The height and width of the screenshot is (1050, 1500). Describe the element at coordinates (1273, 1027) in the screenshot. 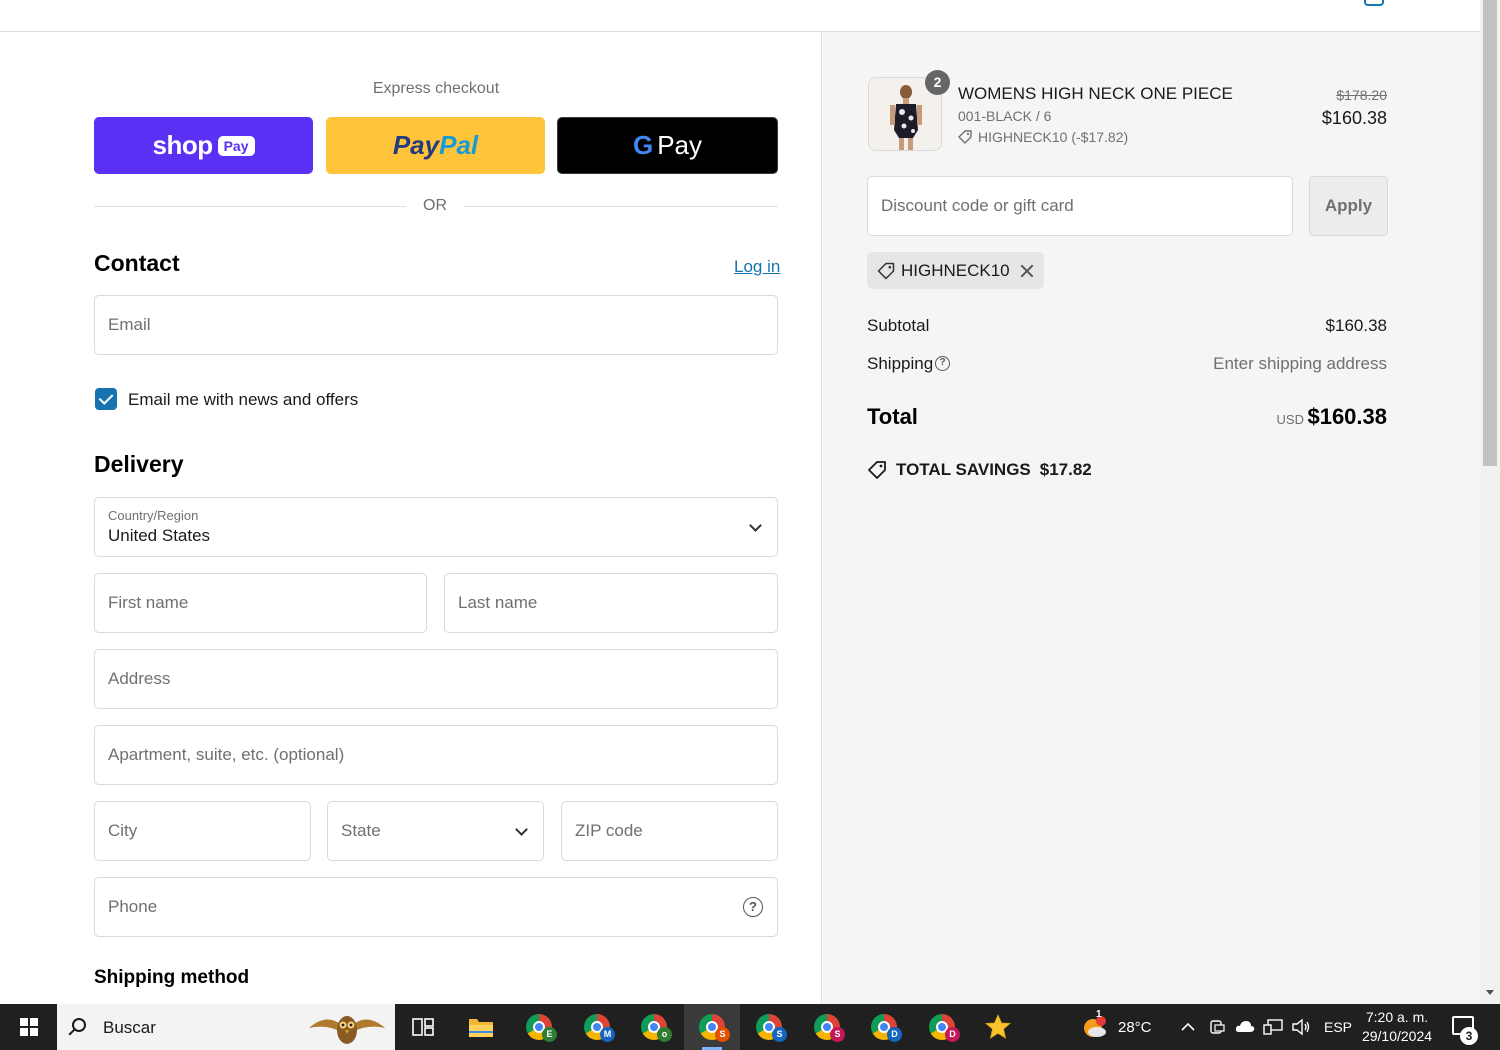

I see `network-icon` at that location.